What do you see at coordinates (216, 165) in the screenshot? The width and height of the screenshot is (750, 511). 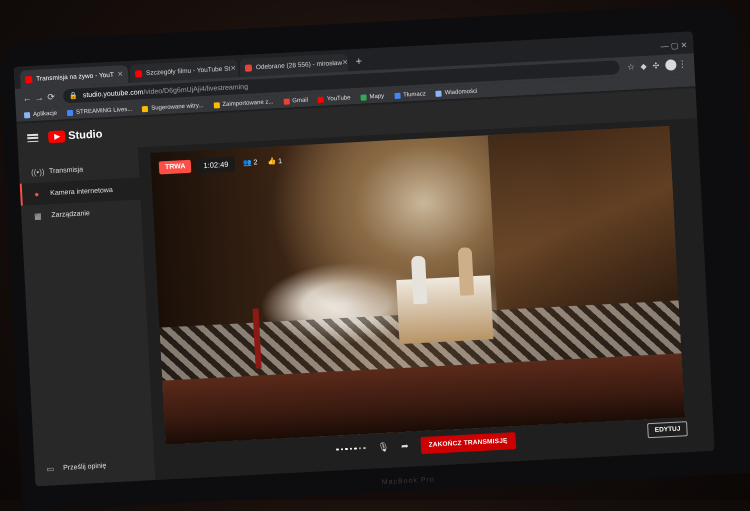 I see `elapsed-timer: 1:02:49` at bounding box center [216, 165].